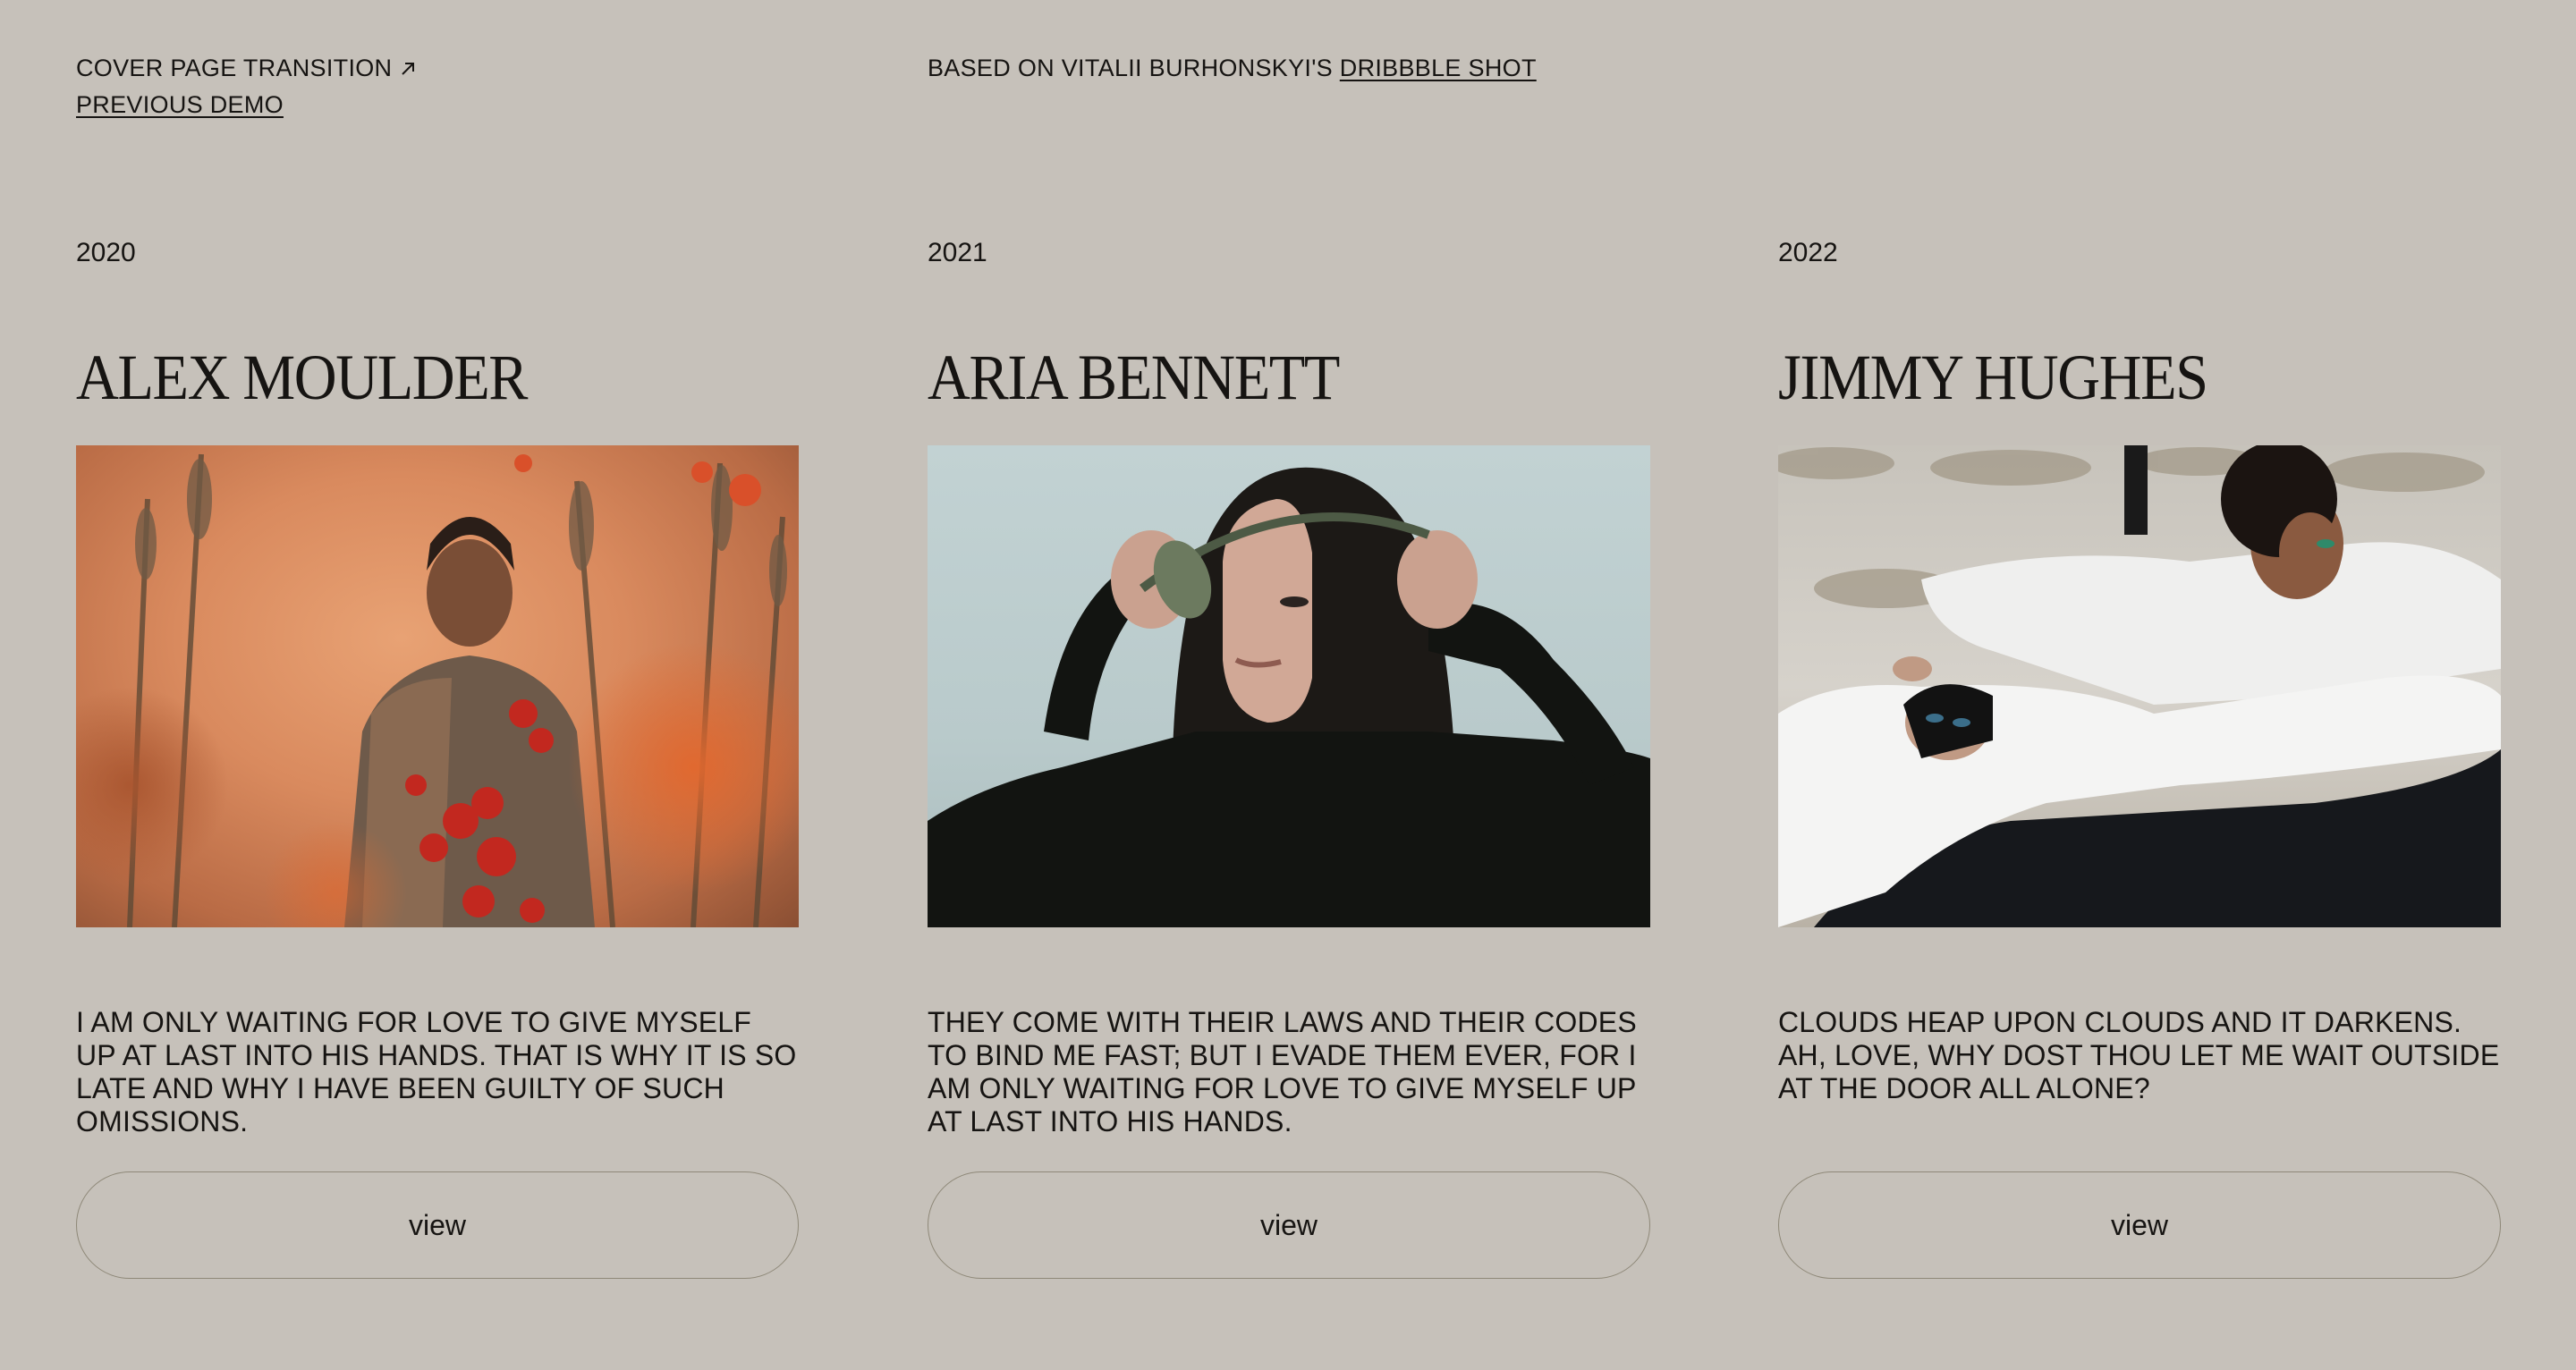 Image resolution: width=2576 pixels, height=1370 pixels. I want to click on card-year: 2021, so click(957, 252).